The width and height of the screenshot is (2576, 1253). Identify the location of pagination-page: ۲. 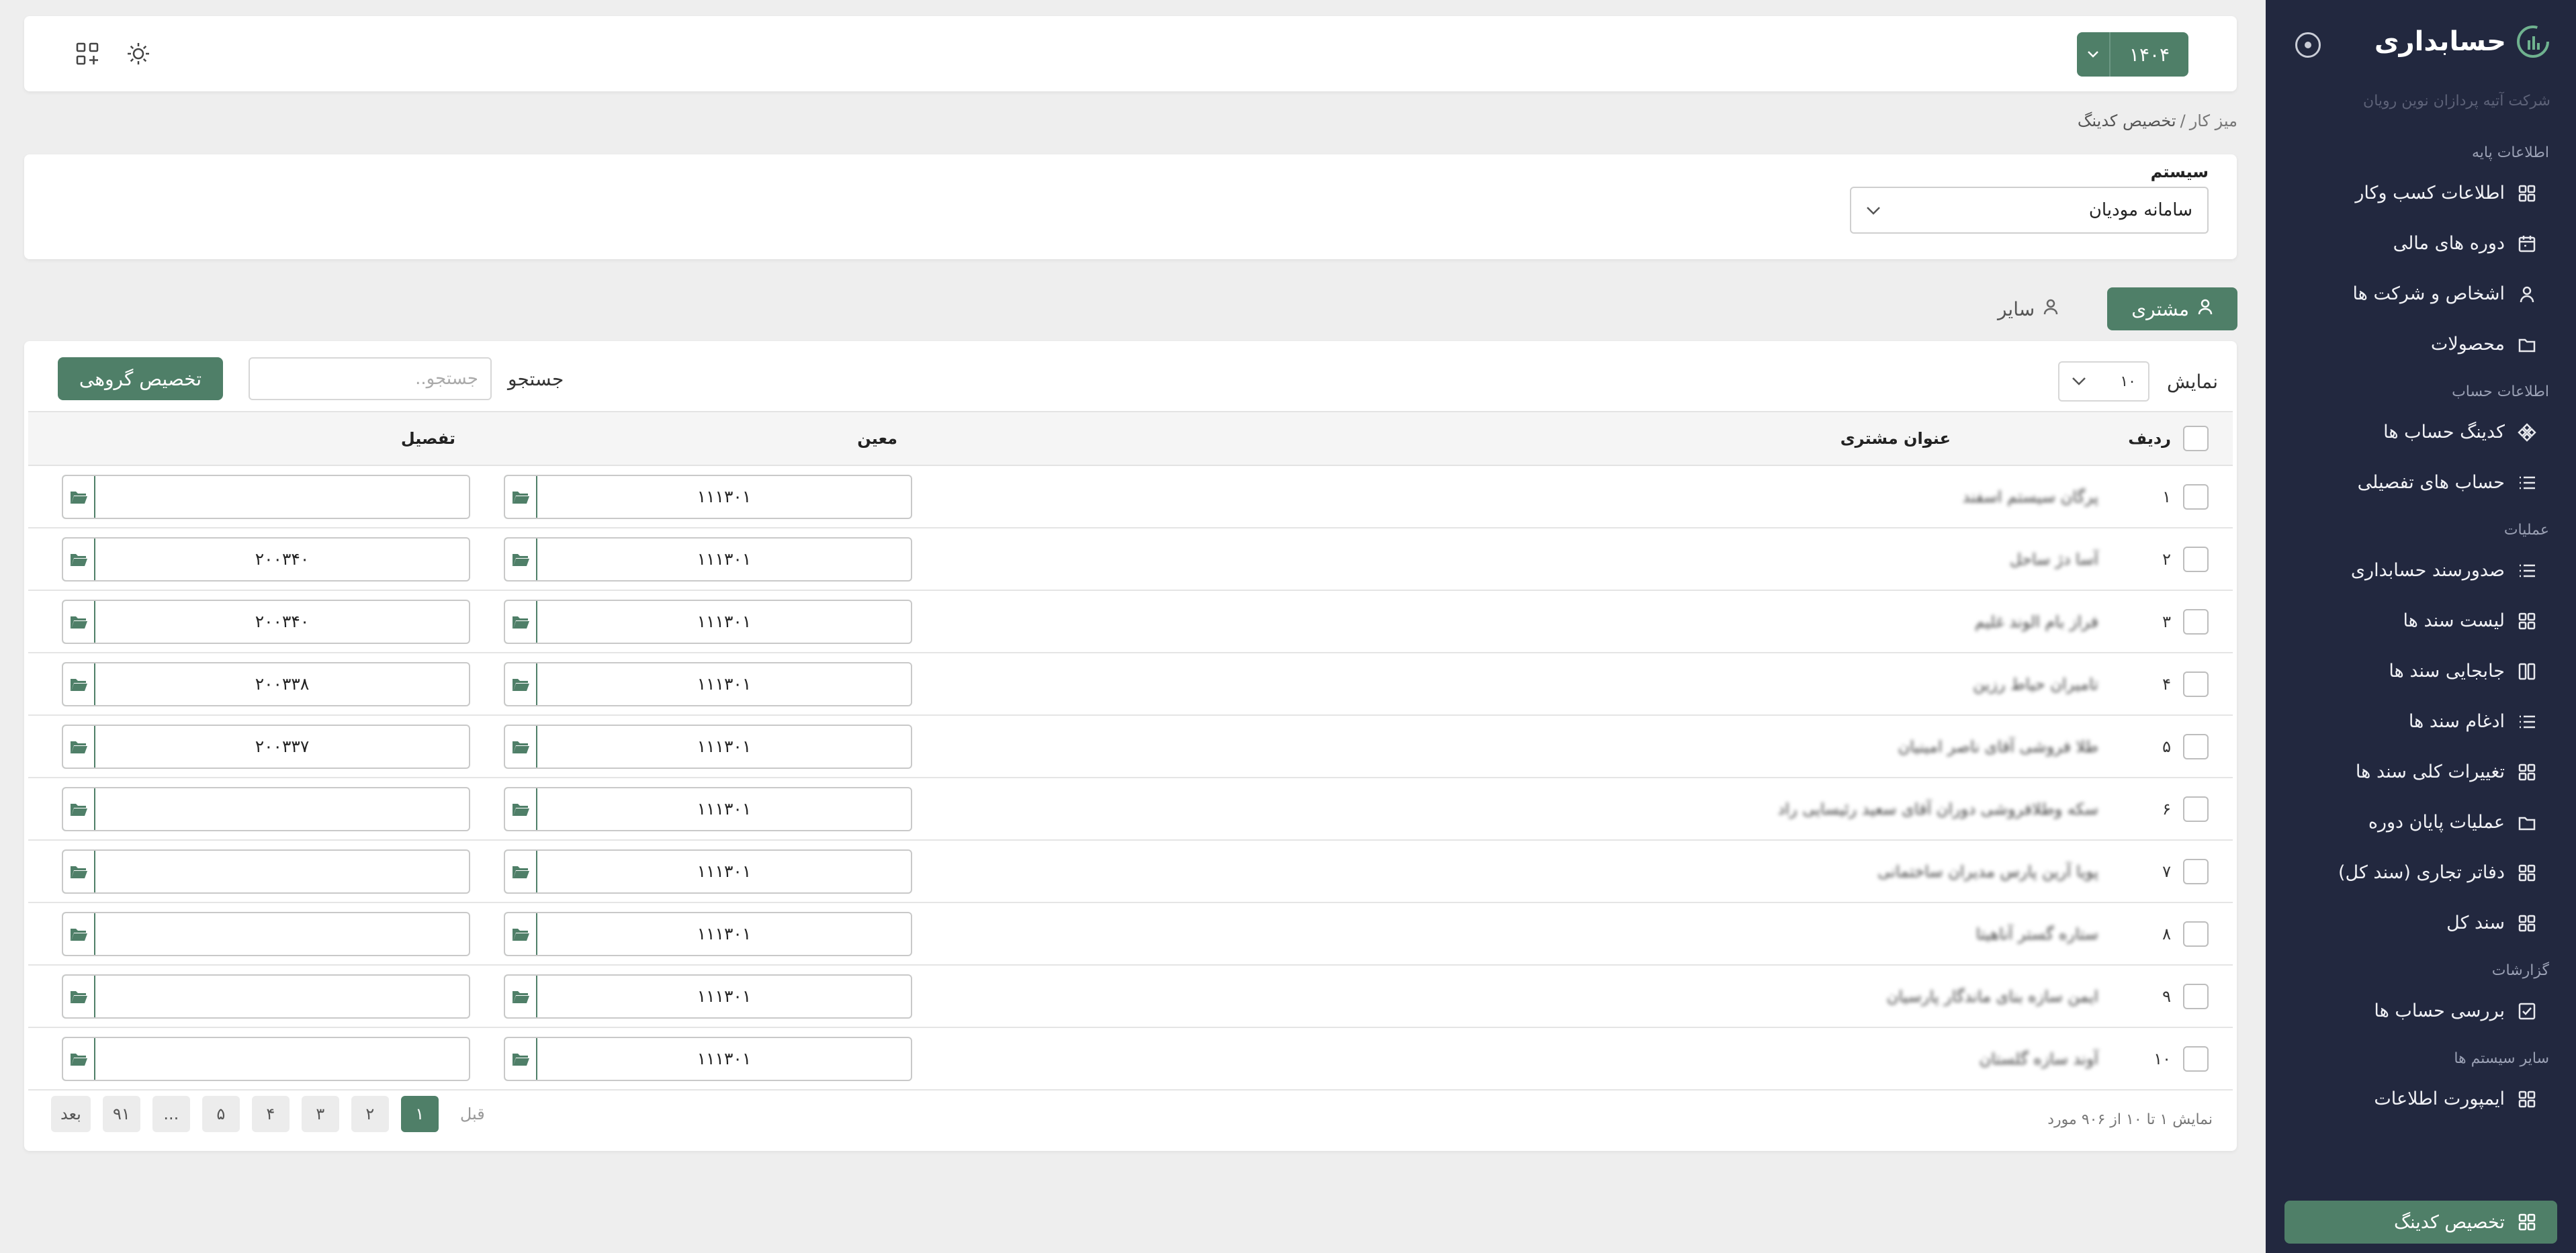
(370, 1114).